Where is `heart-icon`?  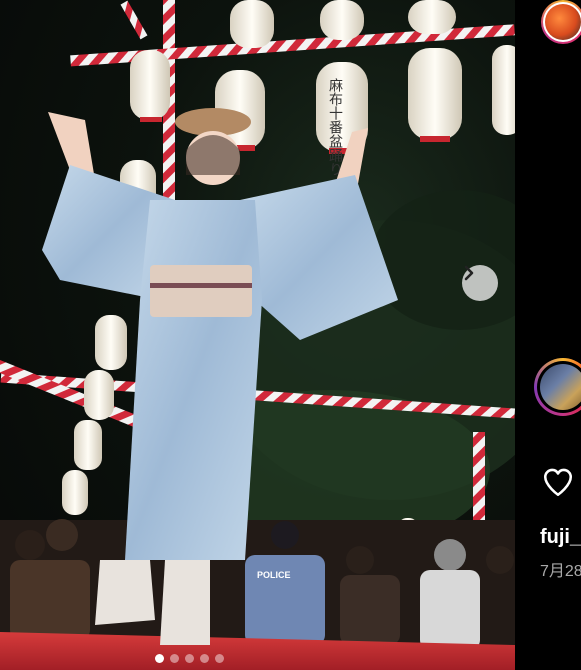 heart-icon is located at coordinates (558, 482).